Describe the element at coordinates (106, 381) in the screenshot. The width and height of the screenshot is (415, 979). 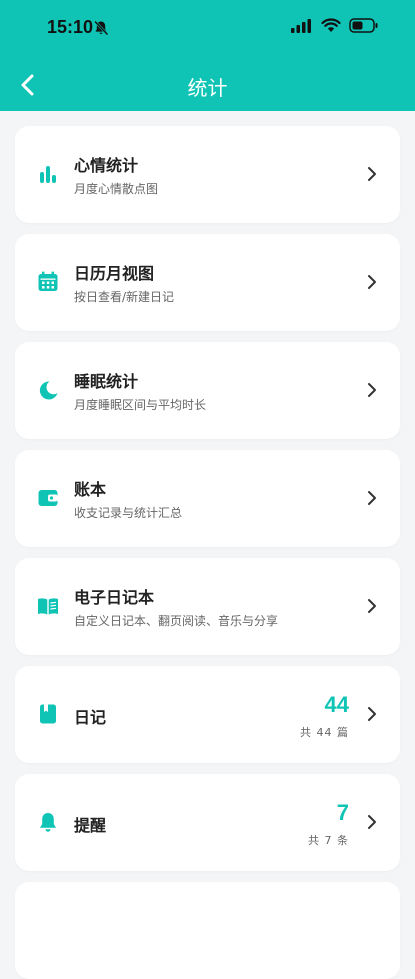
I see `card-title: 睡眠统计` at that location.